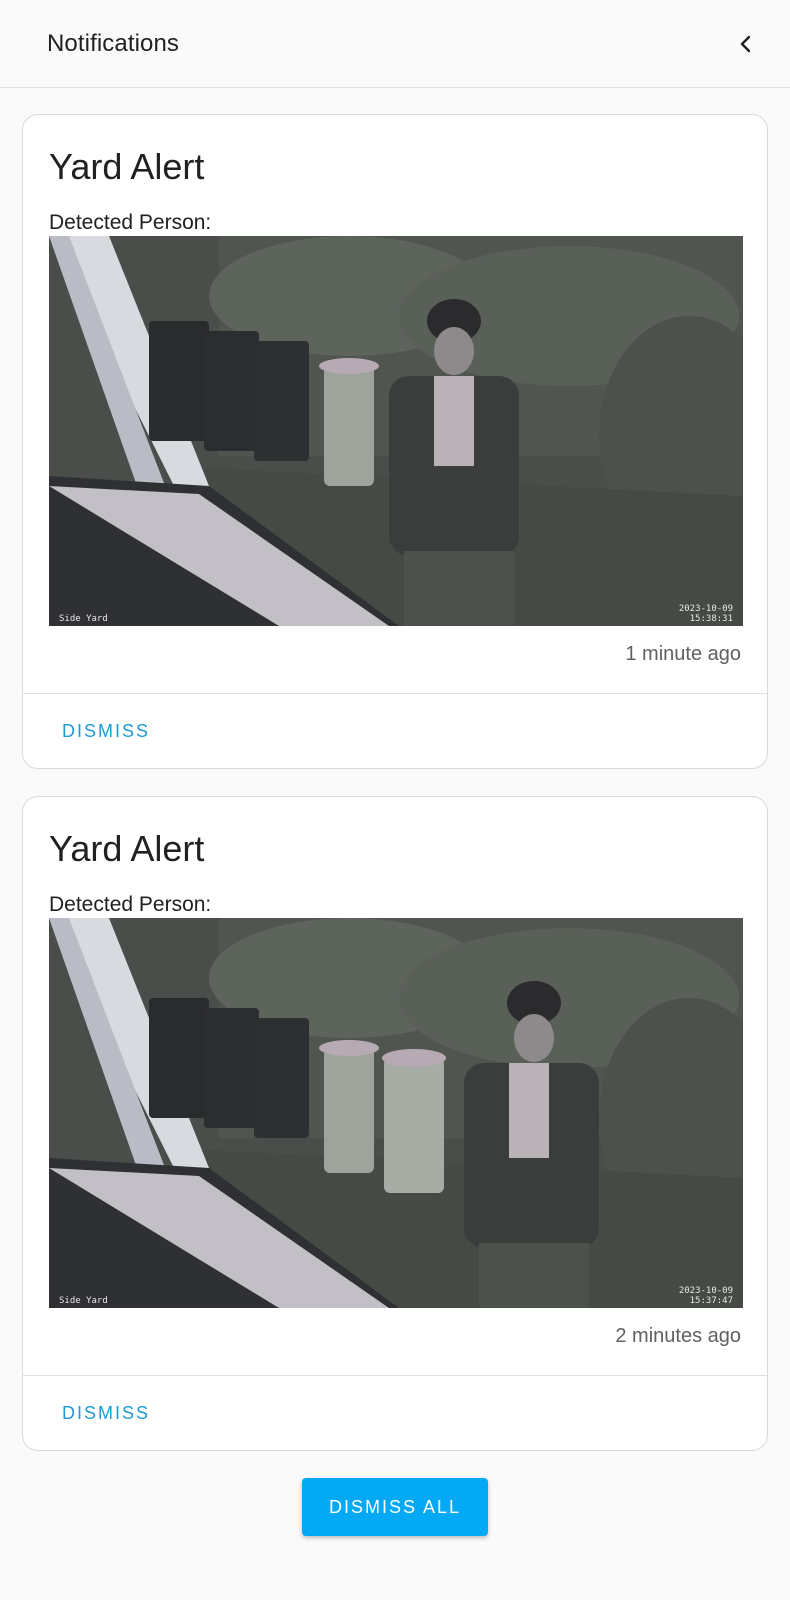 The height and width of the screenshot is (1600, 790). Describe the element at coordinates (395, 44) in the screenshot. I see `app-header: Notifications` at that location.